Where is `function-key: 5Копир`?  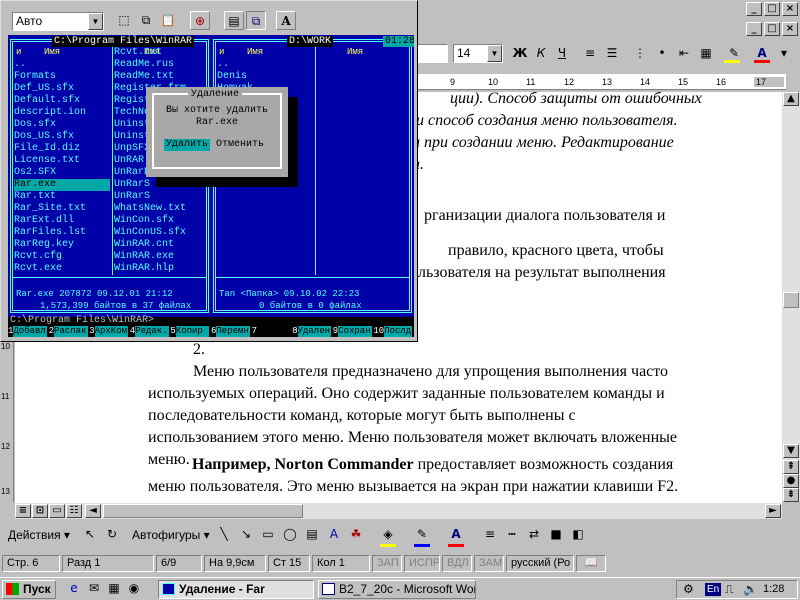 function-key: 5Копир is located at coordinates (190, 331).